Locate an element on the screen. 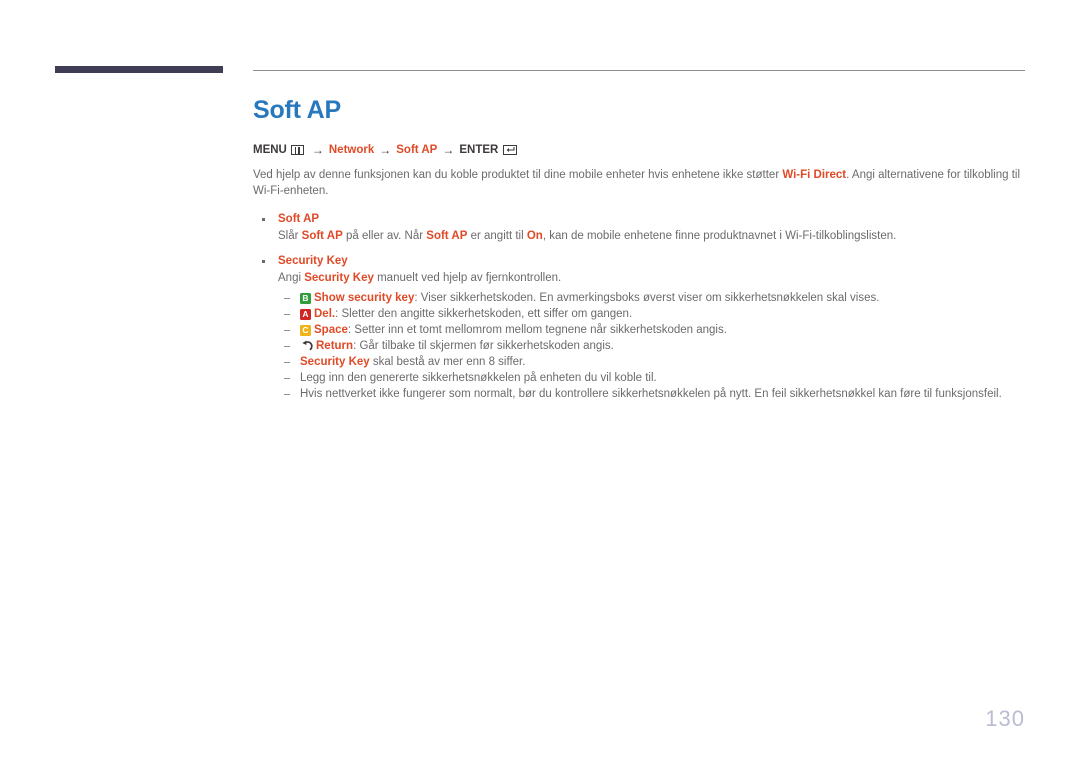 The height and width of the screenshot is (763, 1080). soft-ap-bold-2: Soft AP is located at coordinates (447, 236).